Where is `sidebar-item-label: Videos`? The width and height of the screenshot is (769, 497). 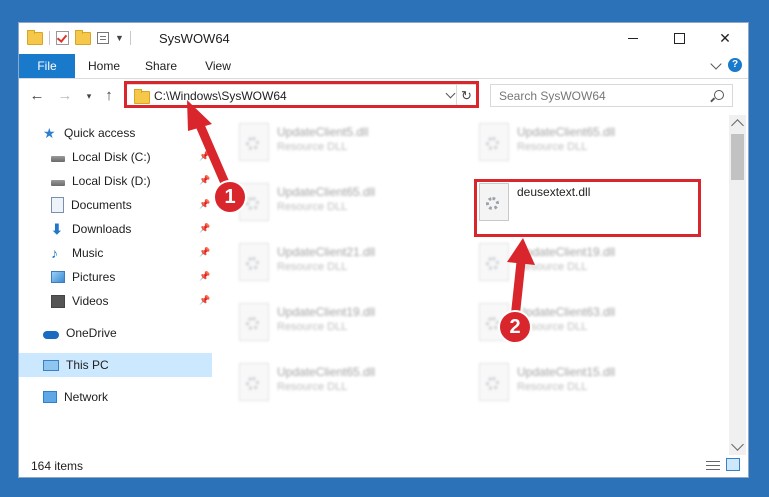
sidebar-item-label: Videos is located at coordinates (90, 301).